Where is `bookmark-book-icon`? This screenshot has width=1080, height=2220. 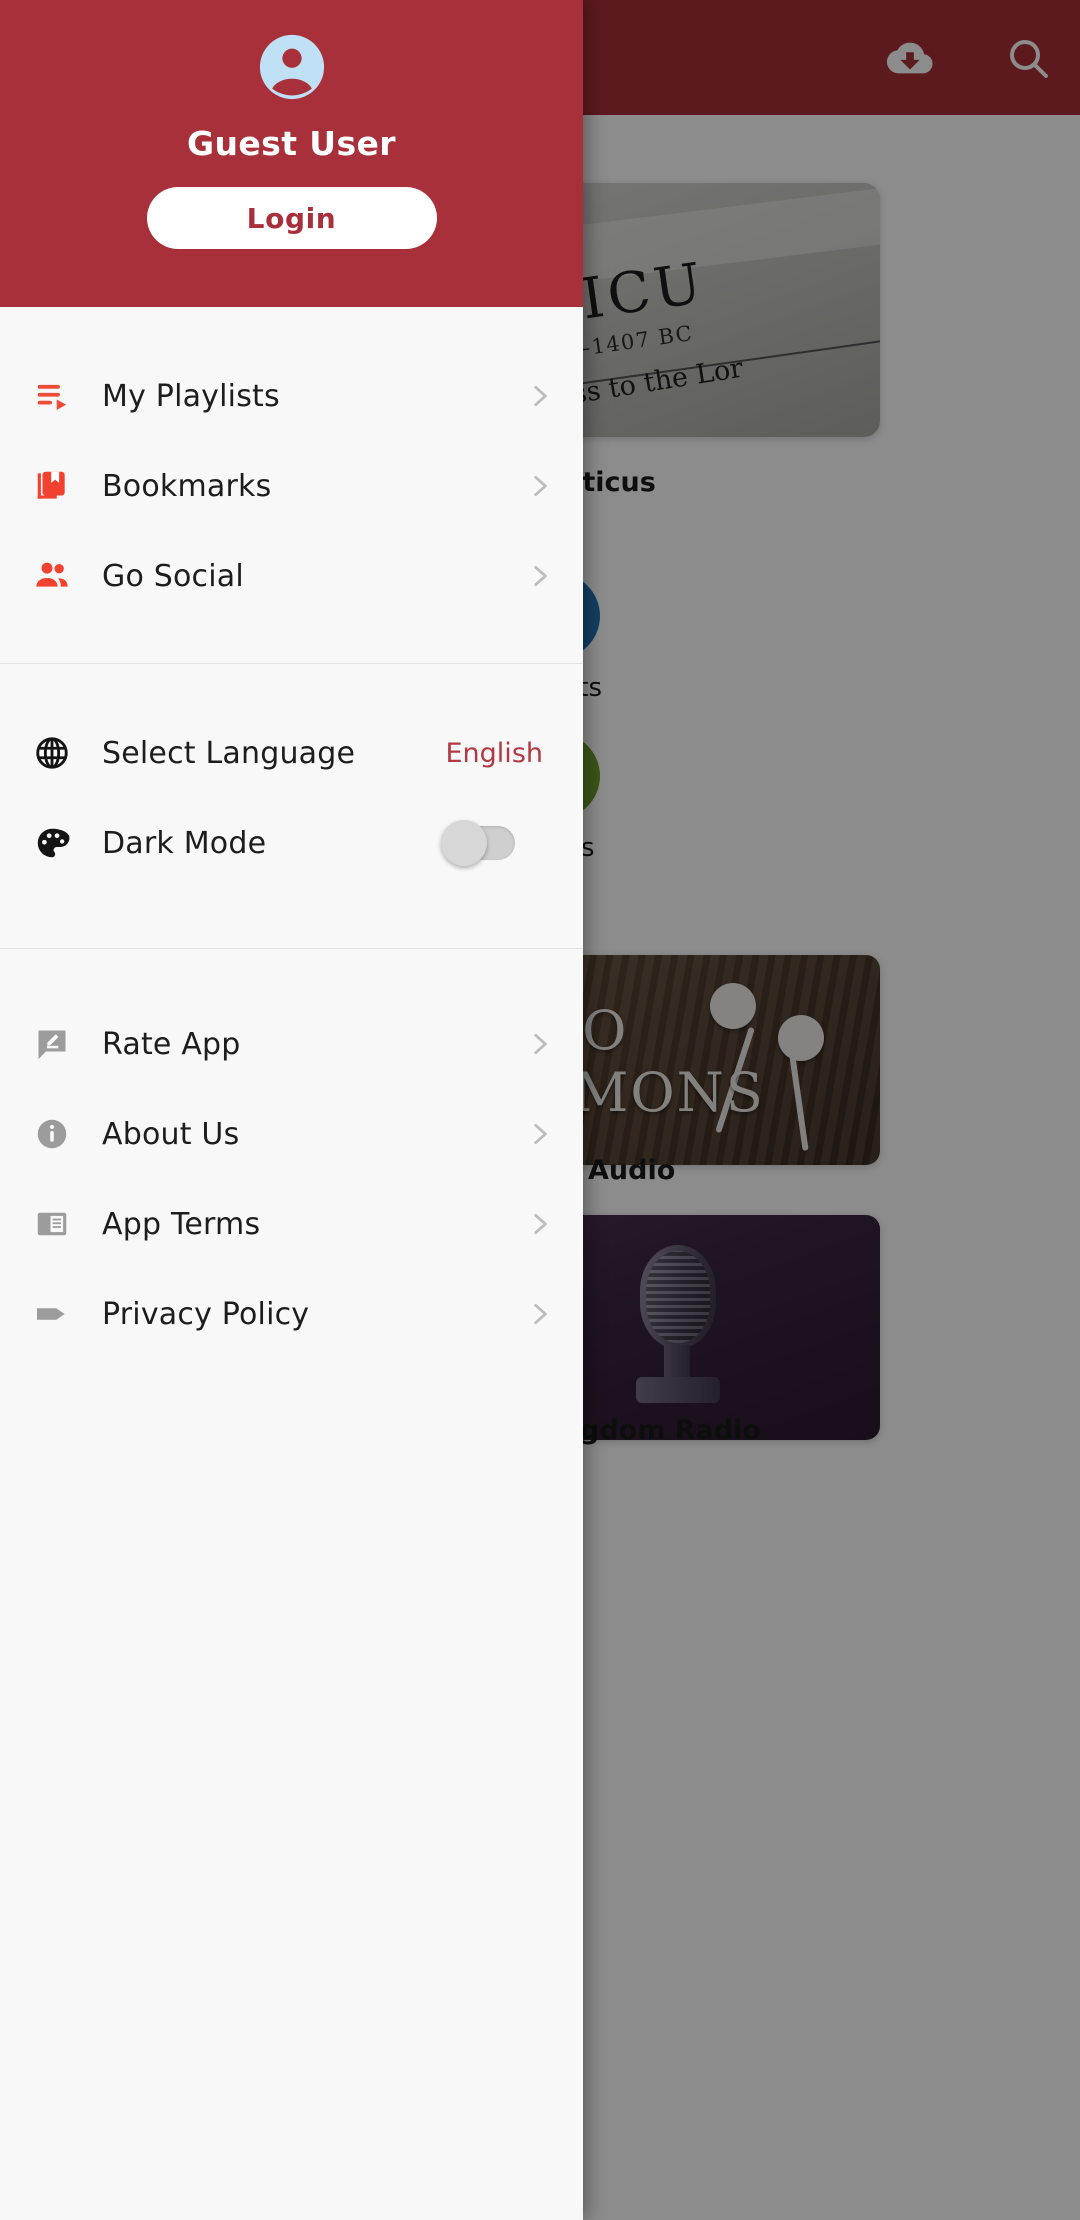
bookmark-book-icon is located at coordinates (52, 486).